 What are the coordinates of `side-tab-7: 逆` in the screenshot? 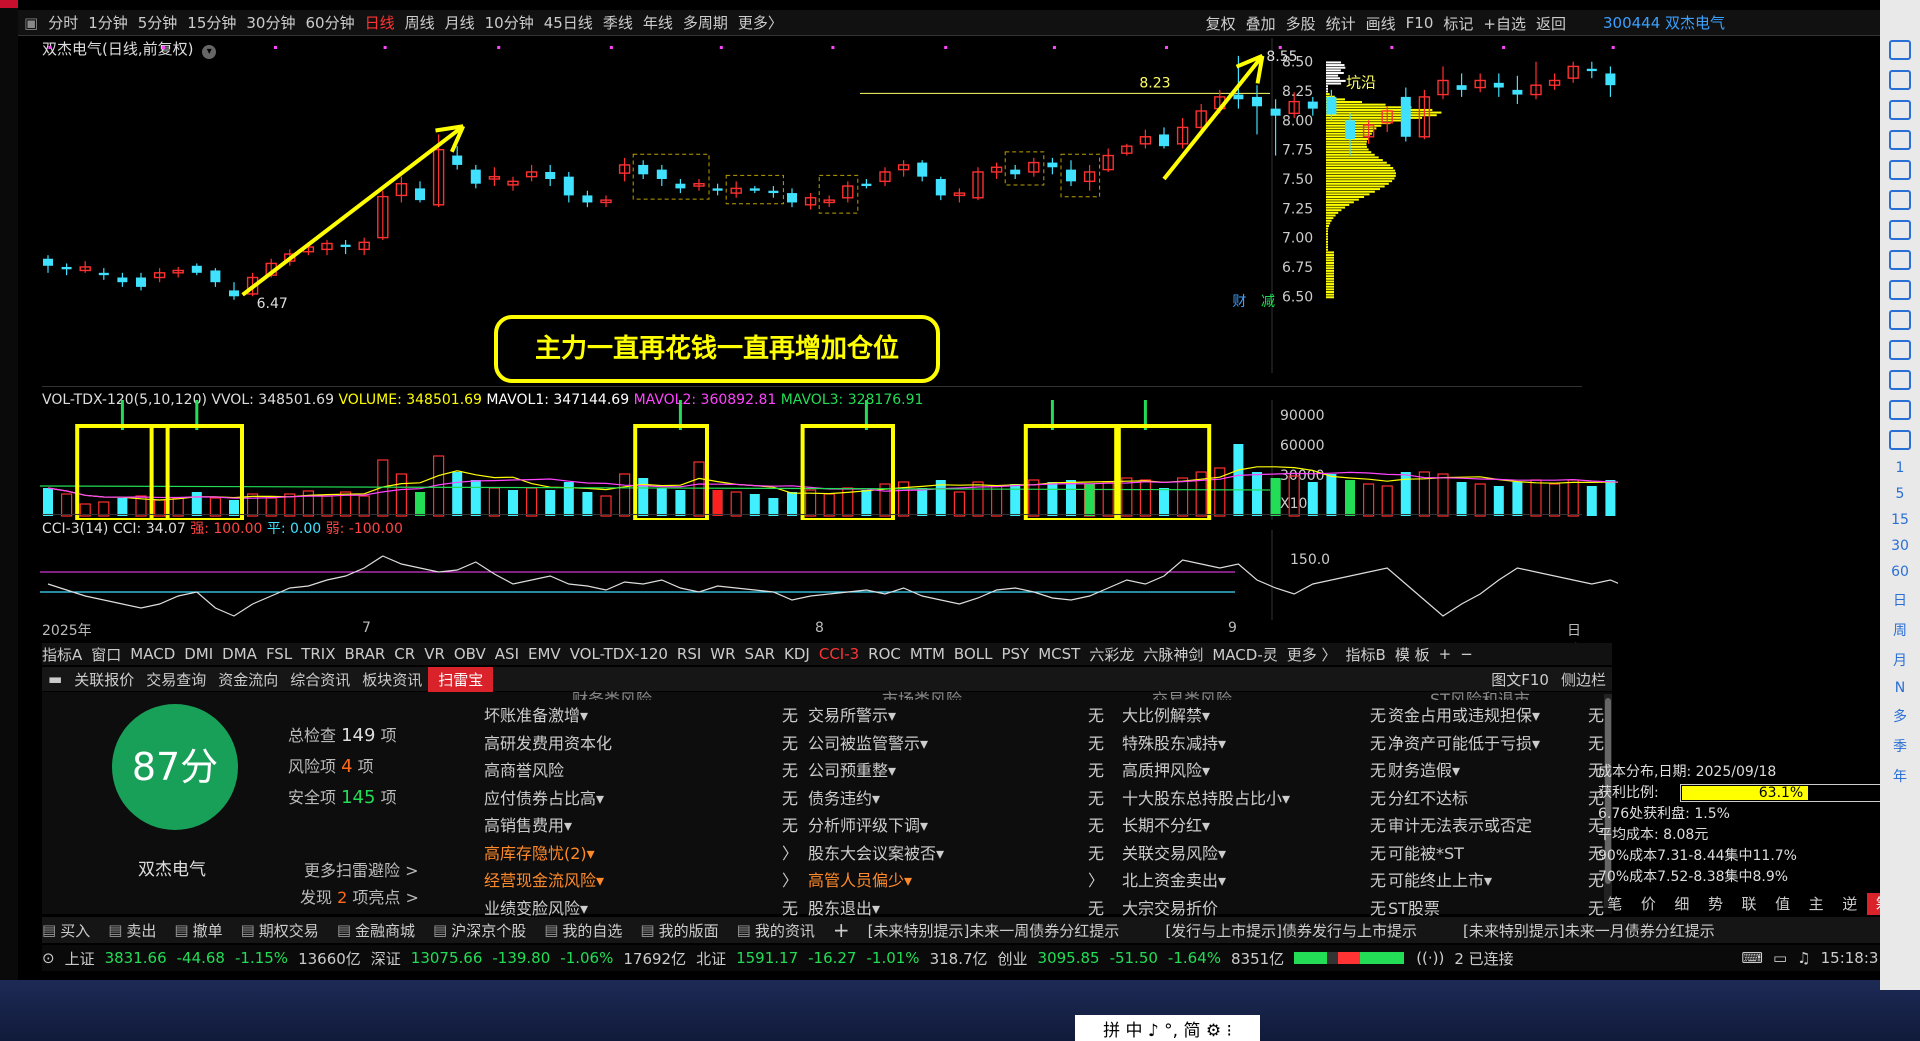 It's located at (1850, 904).